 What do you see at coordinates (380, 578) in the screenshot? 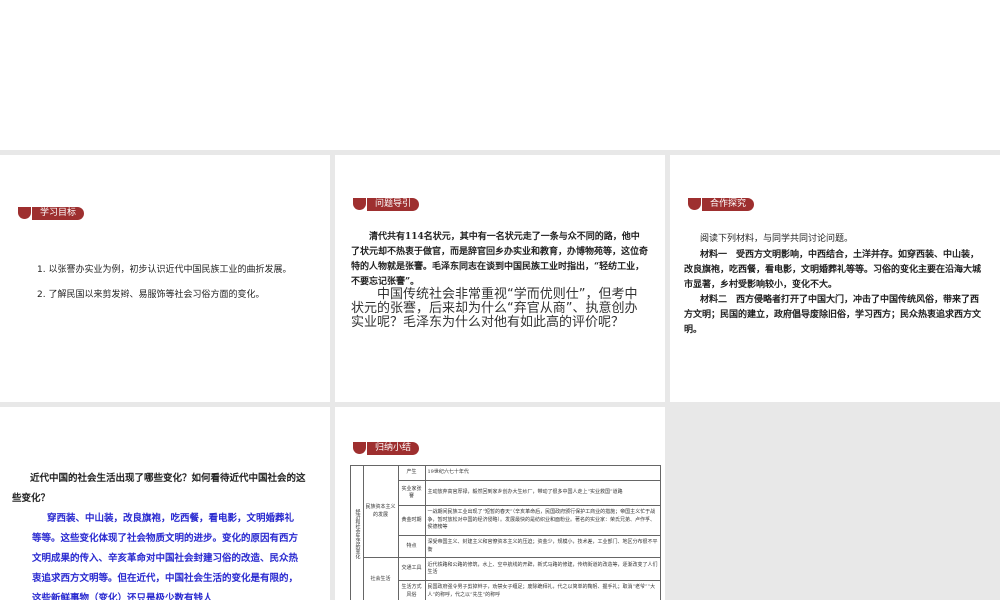
I see `table-group-label: 社会生活` at bounding box center [380, 578].